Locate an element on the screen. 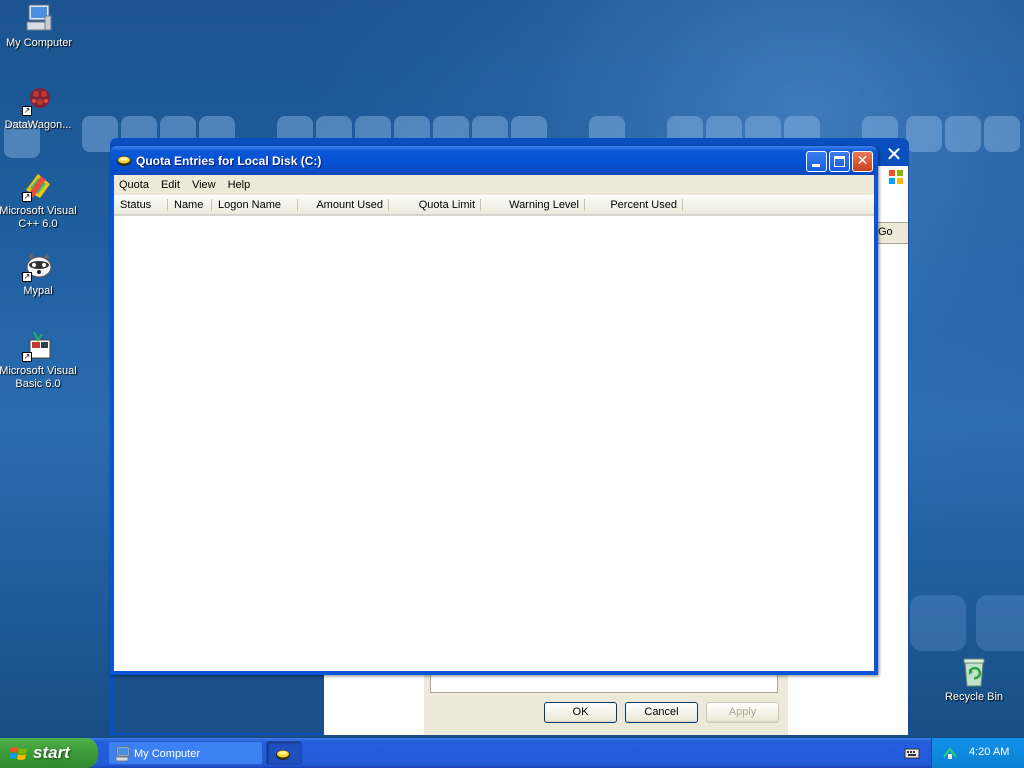 Image resolution: width=1024 pixels, height=768 pixels. mypal-icon: ↗ is located at coordinates (38, 266).